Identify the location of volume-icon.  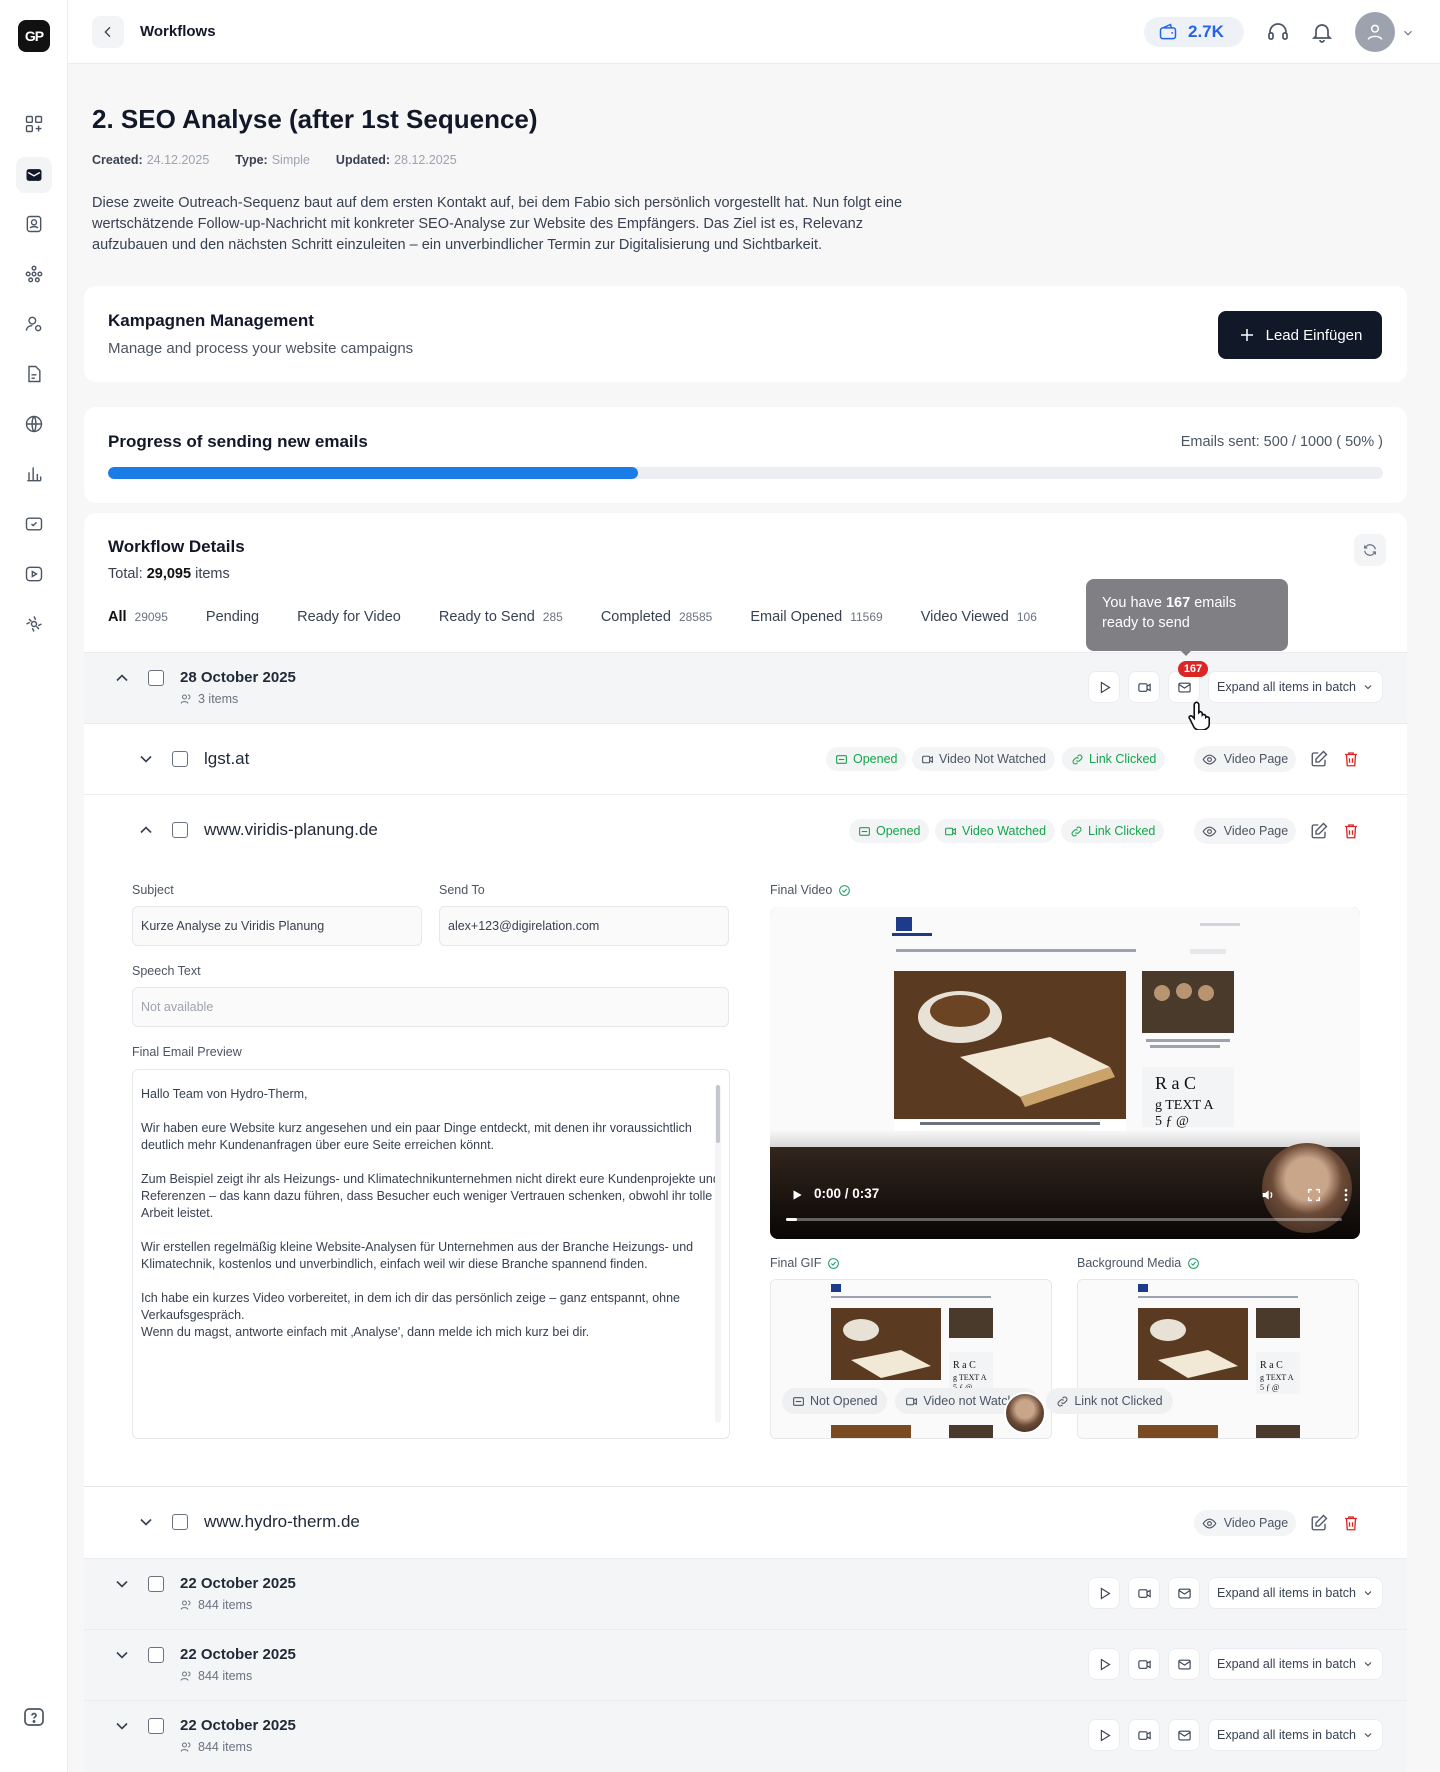
(1268, 1195).